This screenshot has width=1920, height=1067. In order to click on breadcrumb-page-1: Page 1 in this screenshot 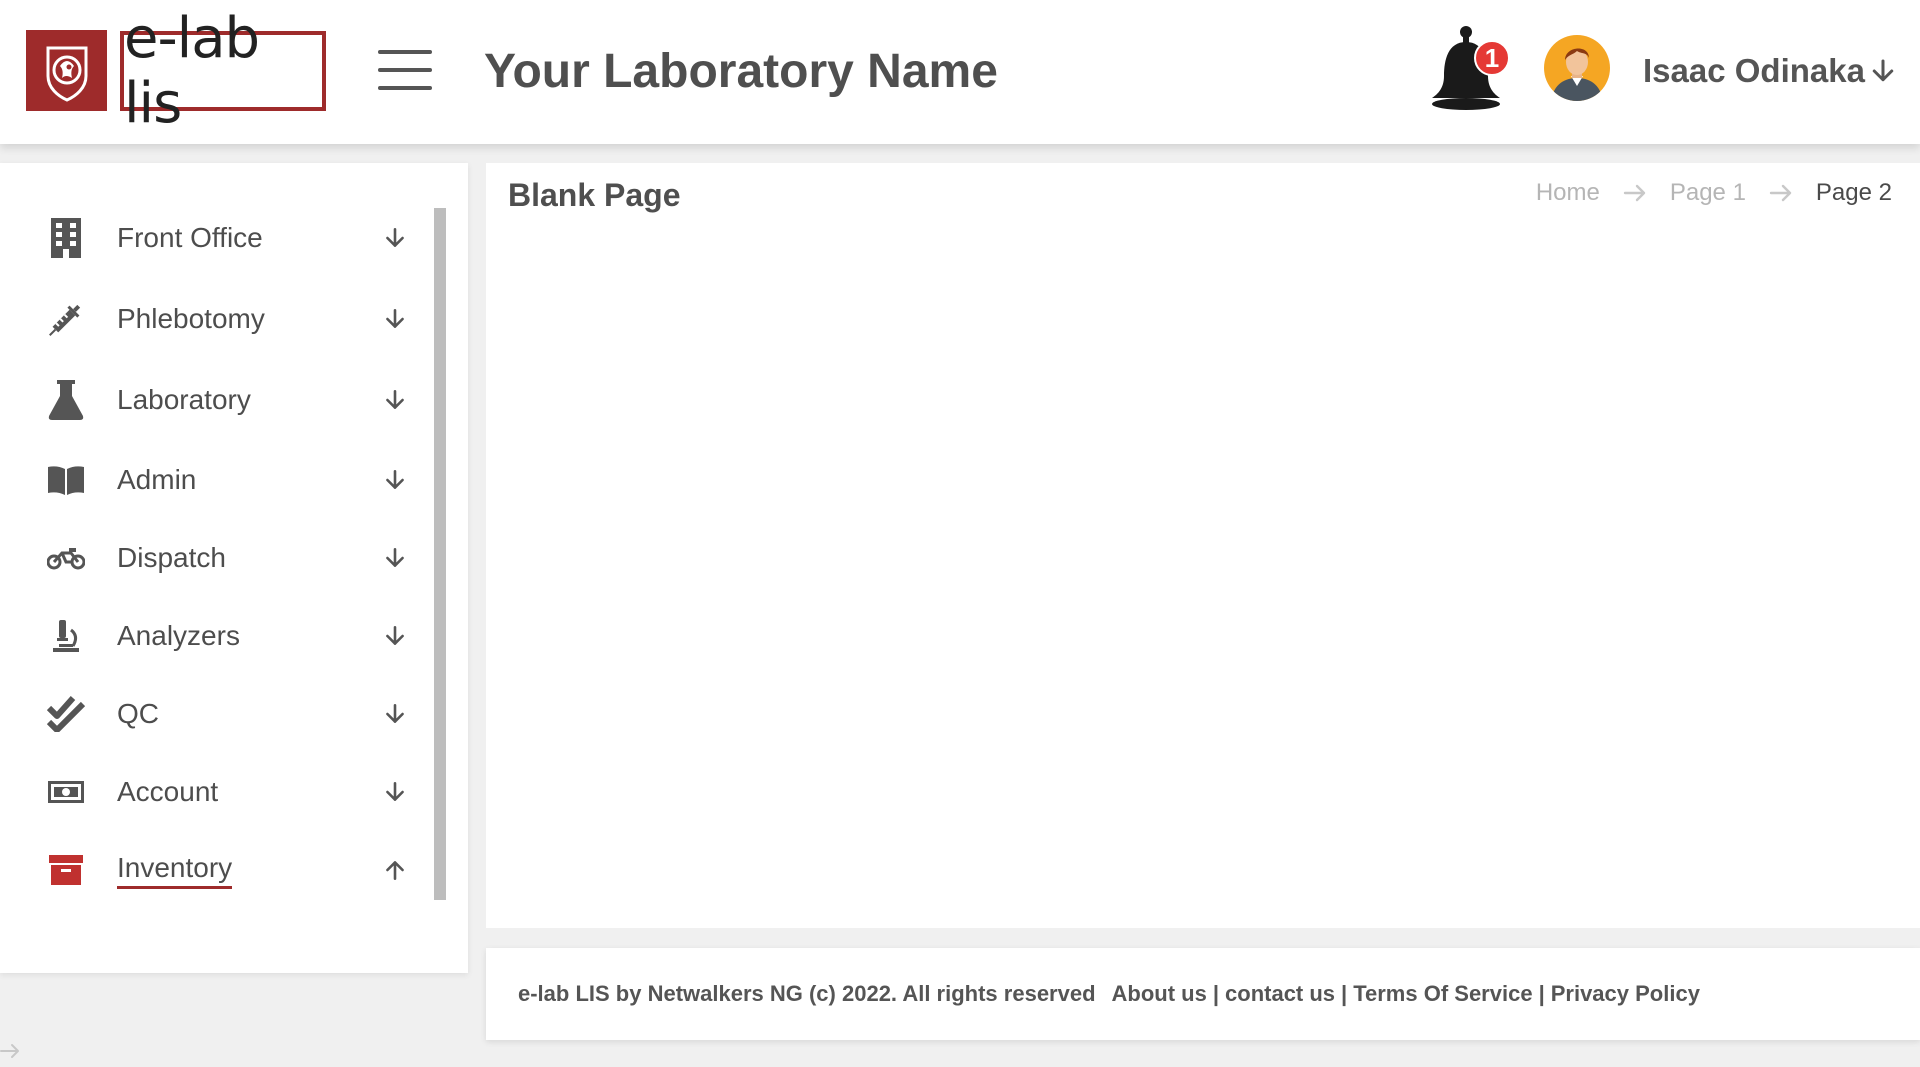, I will do `click(1708, 193)`.